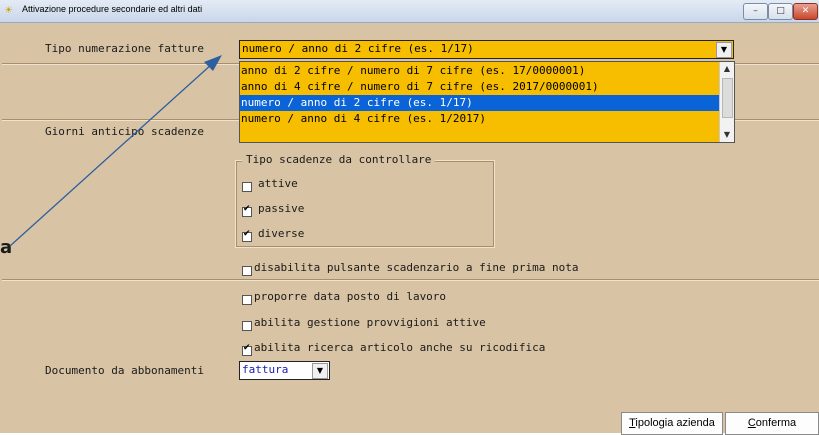  What do you see at coordinates (115, 151) in the screenshot?
I see `annotation-arrow` at bounding box center [115, 151].